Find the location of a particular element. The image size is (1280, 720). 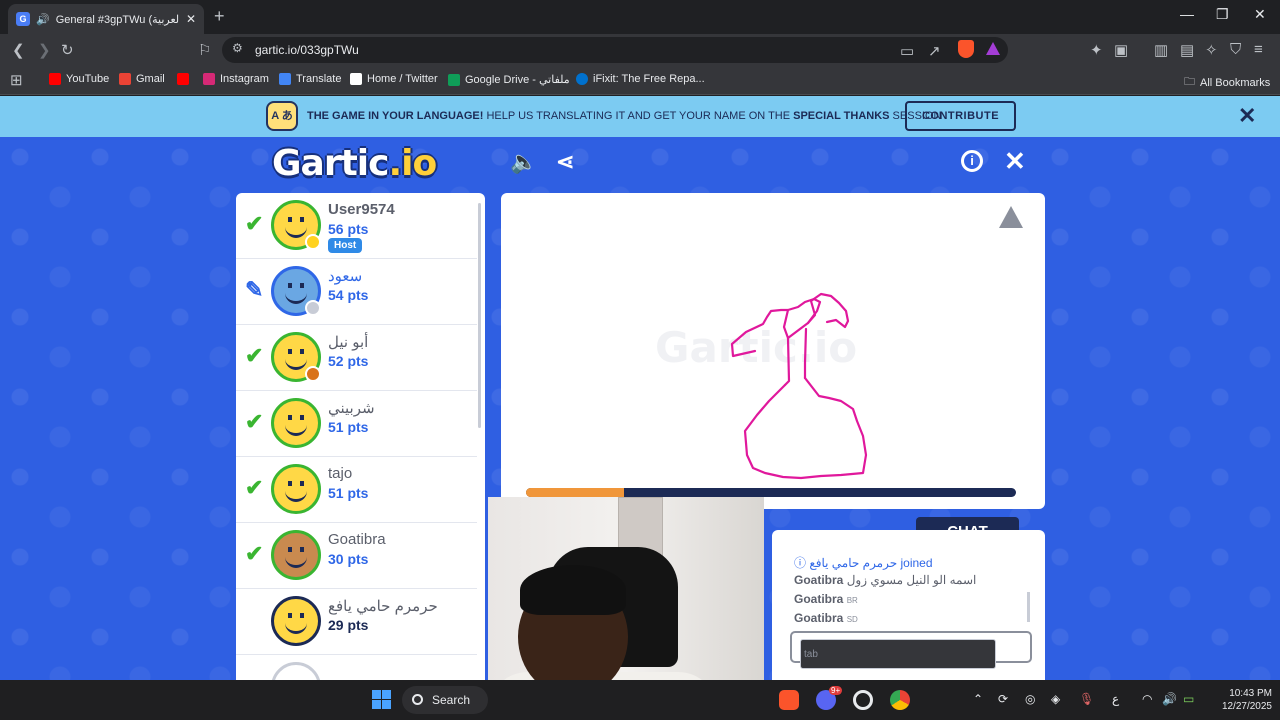

site-info-icon: ⚙ is located at coordinates (237, 48).